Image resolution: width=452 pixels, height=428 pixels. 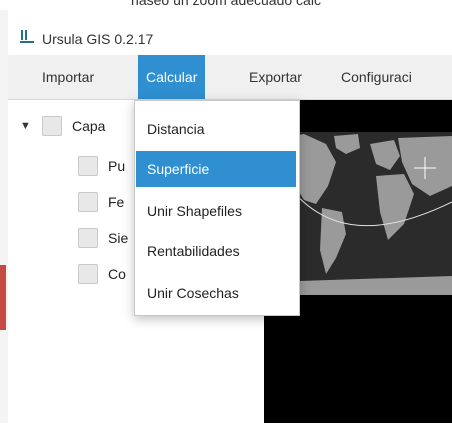 What do you see at coordinates (230, 77) in the screenshot?
I see `menu-bar: Importar Calcular Exportar Configuraci` at bounding box center [230, 77].